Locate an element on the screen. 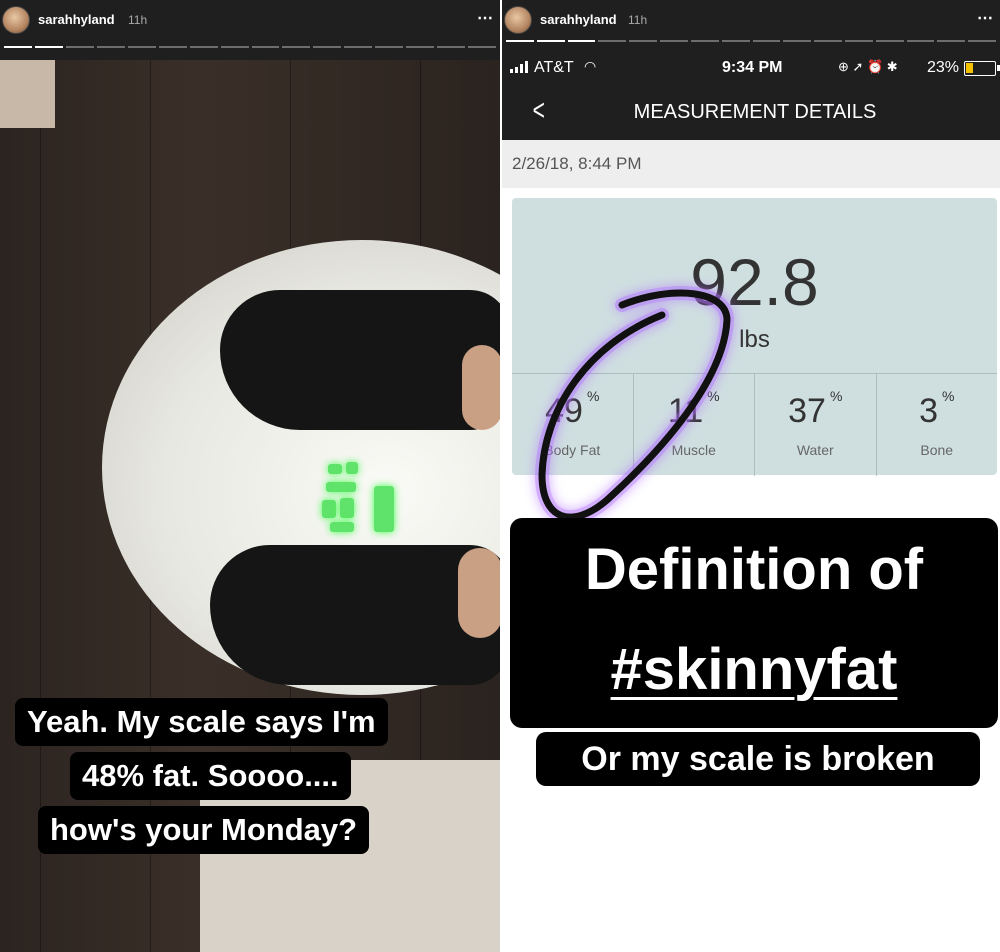 This screenshot has height=952, width=1000. caption-main: Definition of #skinnyfat is located at coordinates (754, 623).